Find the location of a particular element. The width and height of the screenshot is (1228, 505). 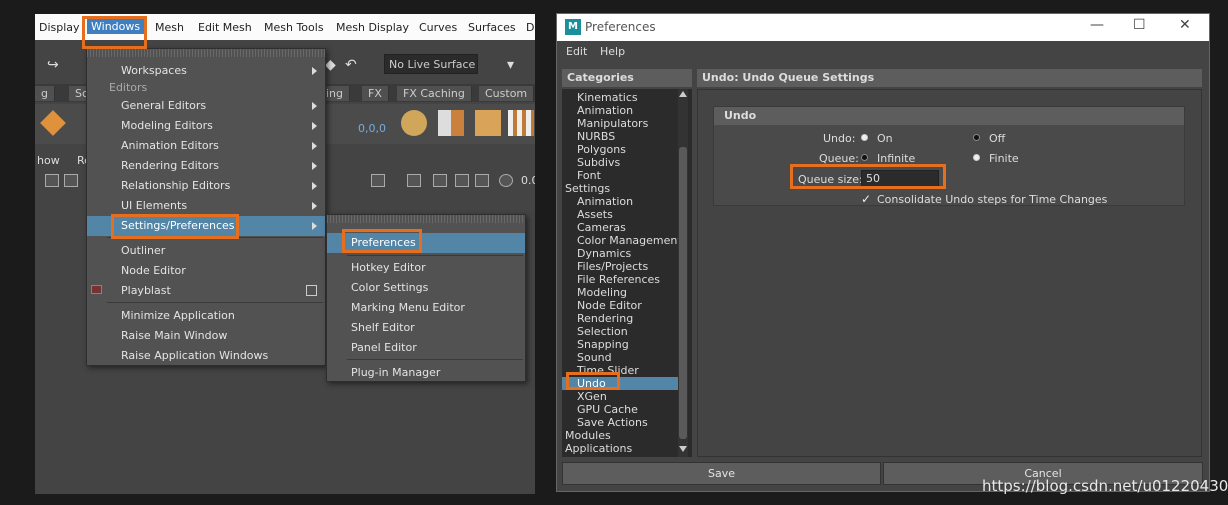

category-item: Cameras is located at coordinates (620, 227).